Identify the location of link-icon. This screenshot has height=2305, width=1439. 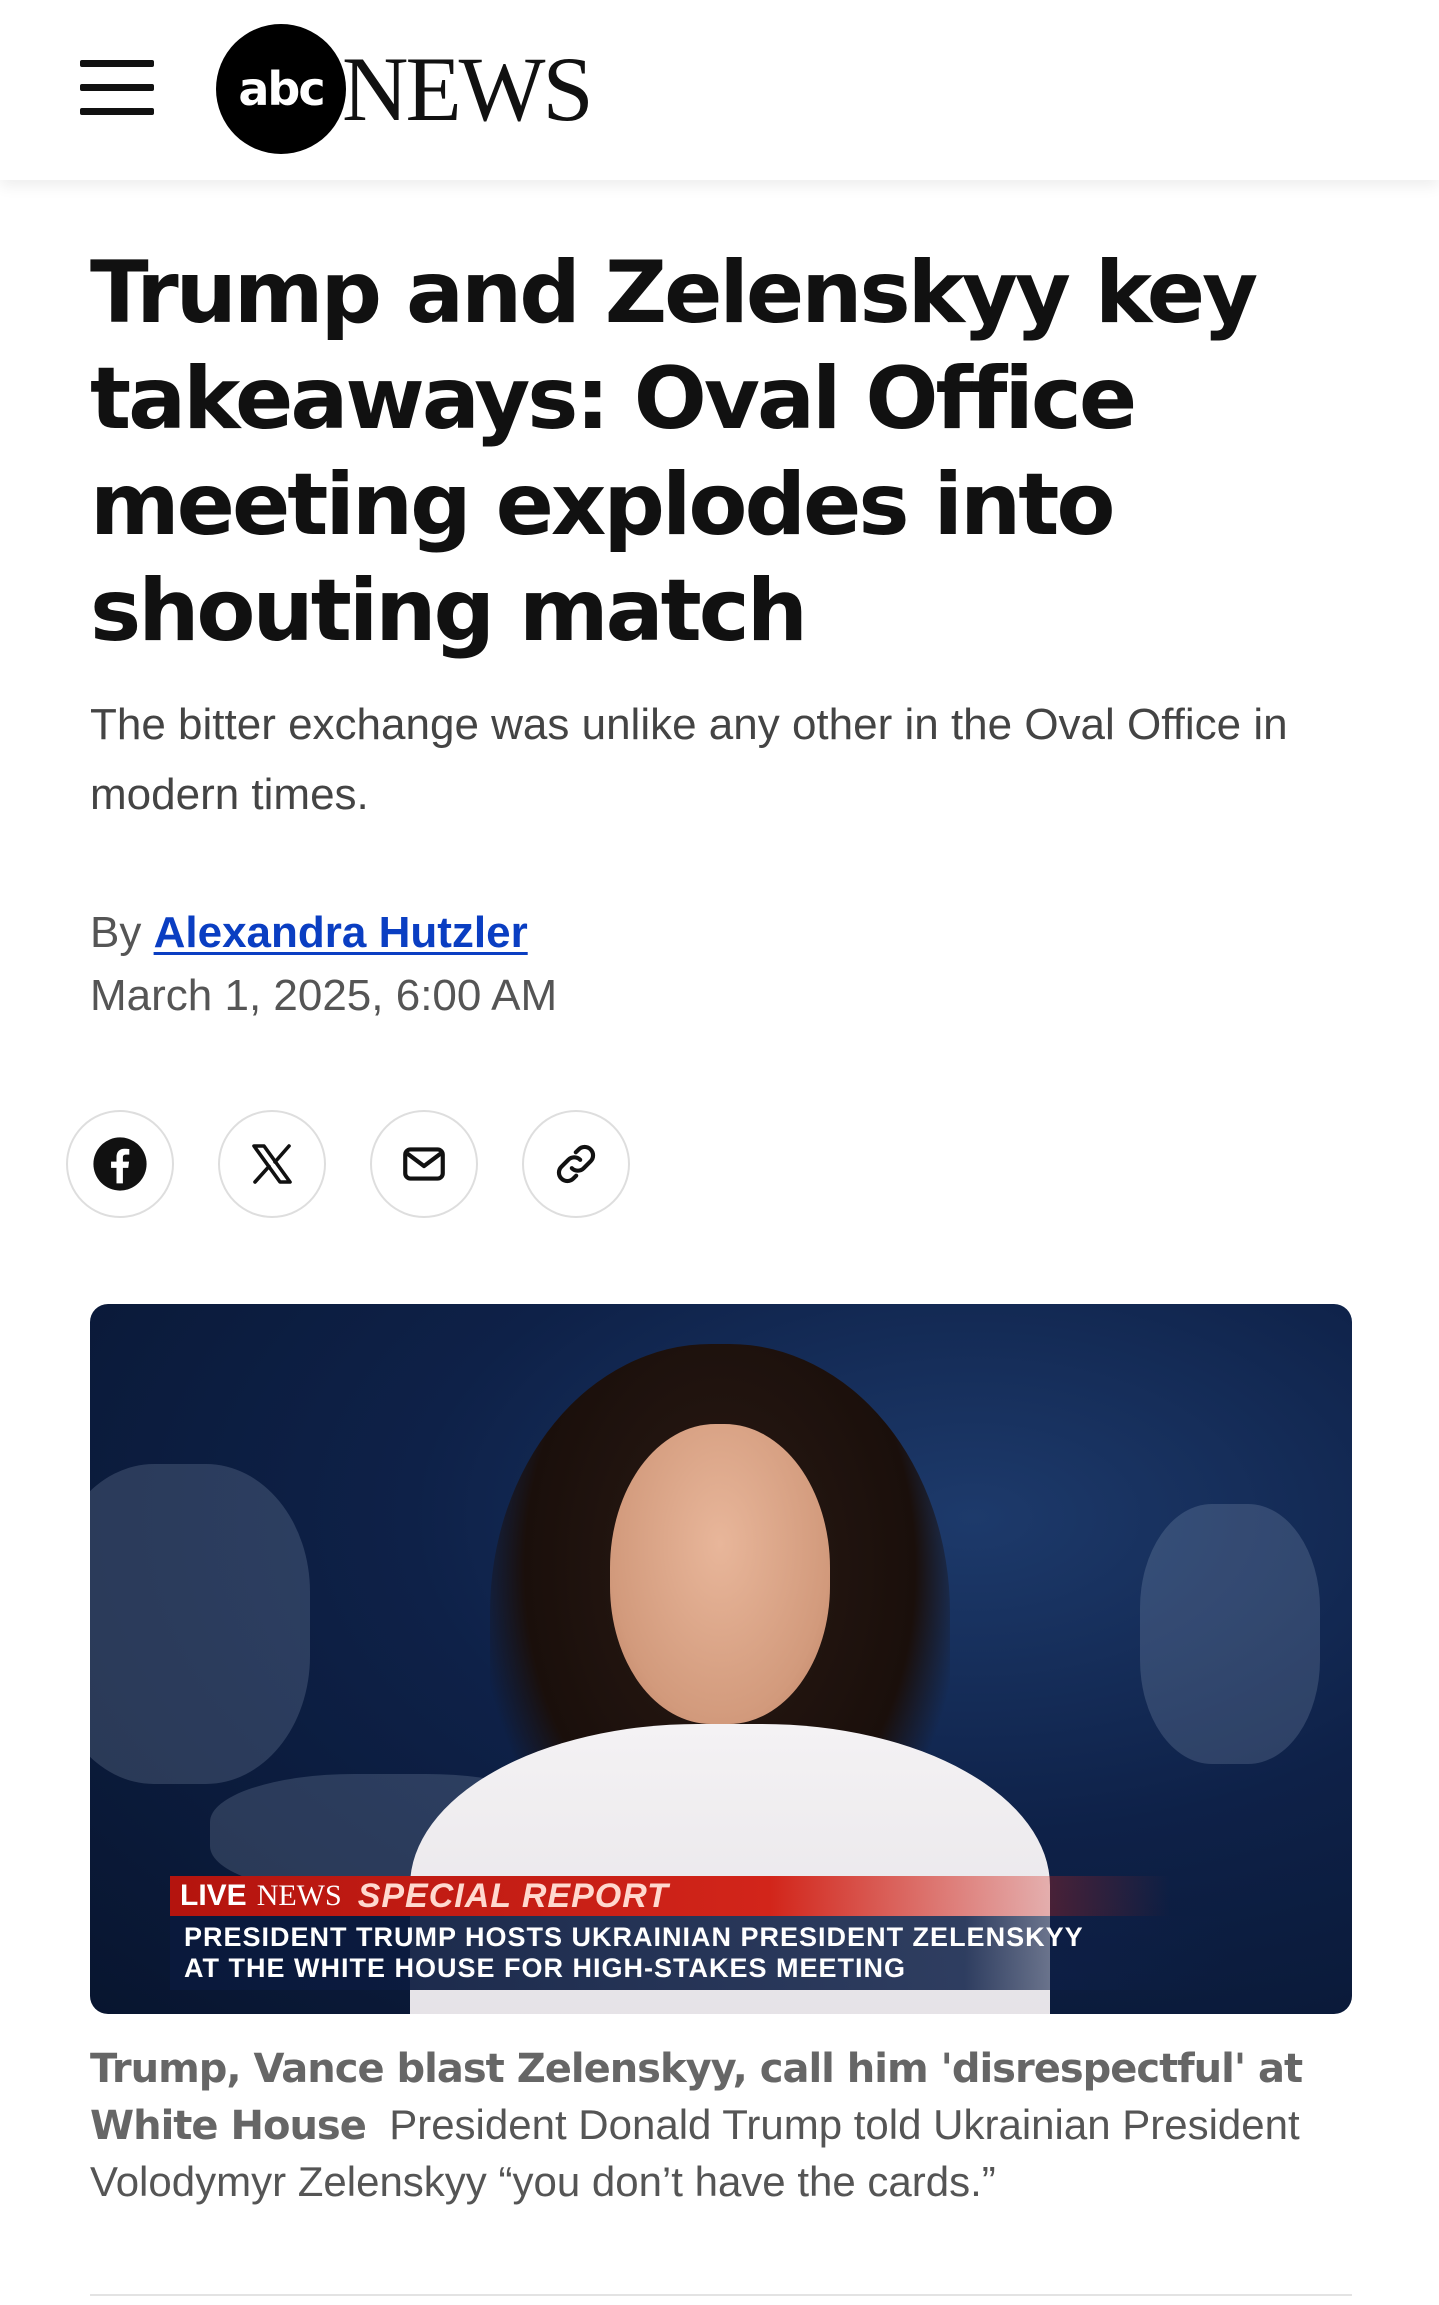
(576, 1164).